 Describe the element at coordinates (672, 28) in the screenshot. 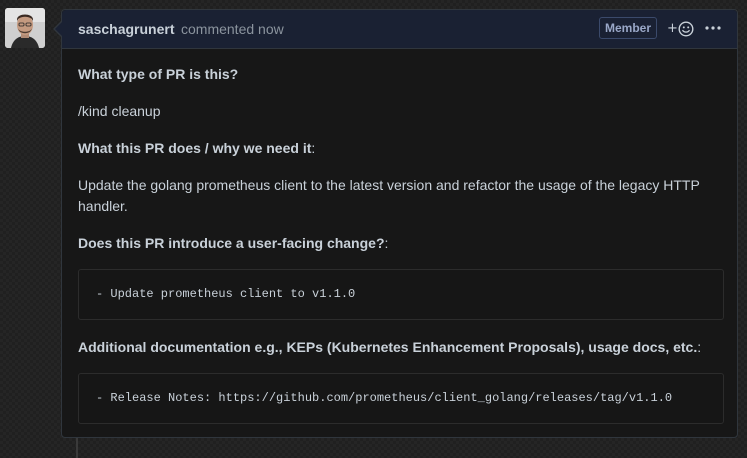

I see `plus-icon: +` at that location.